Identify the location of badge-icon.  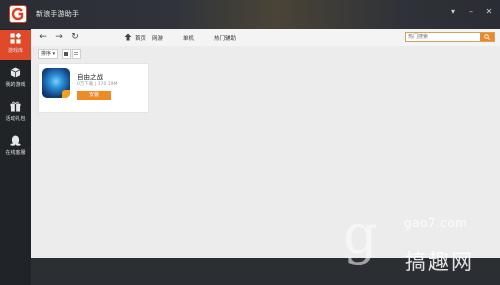
(66, 94).